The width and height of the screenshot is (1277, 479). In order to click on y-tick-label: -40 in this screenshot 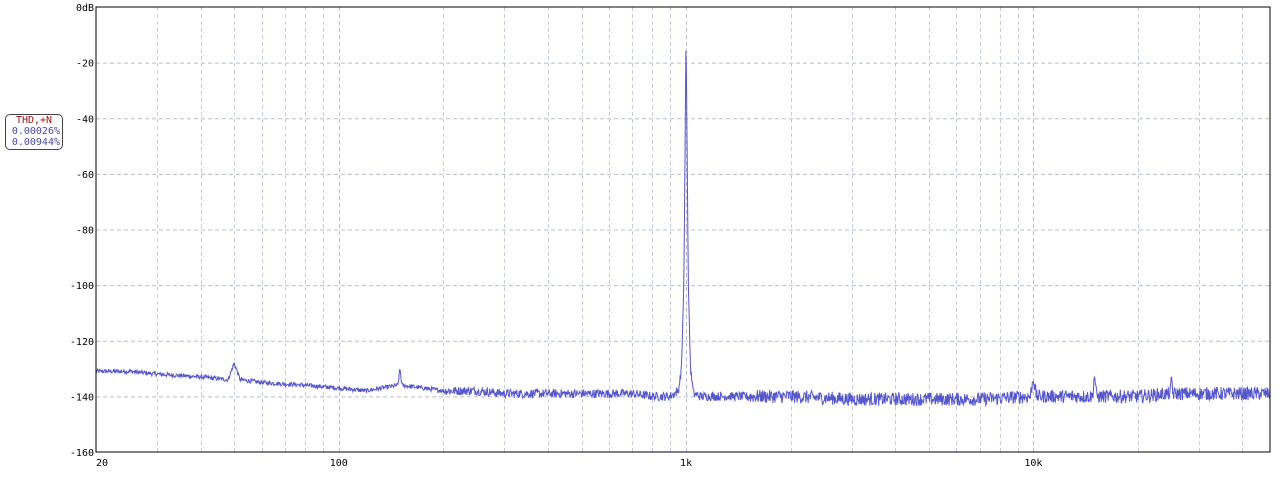, I will do `click(85, 119)`.